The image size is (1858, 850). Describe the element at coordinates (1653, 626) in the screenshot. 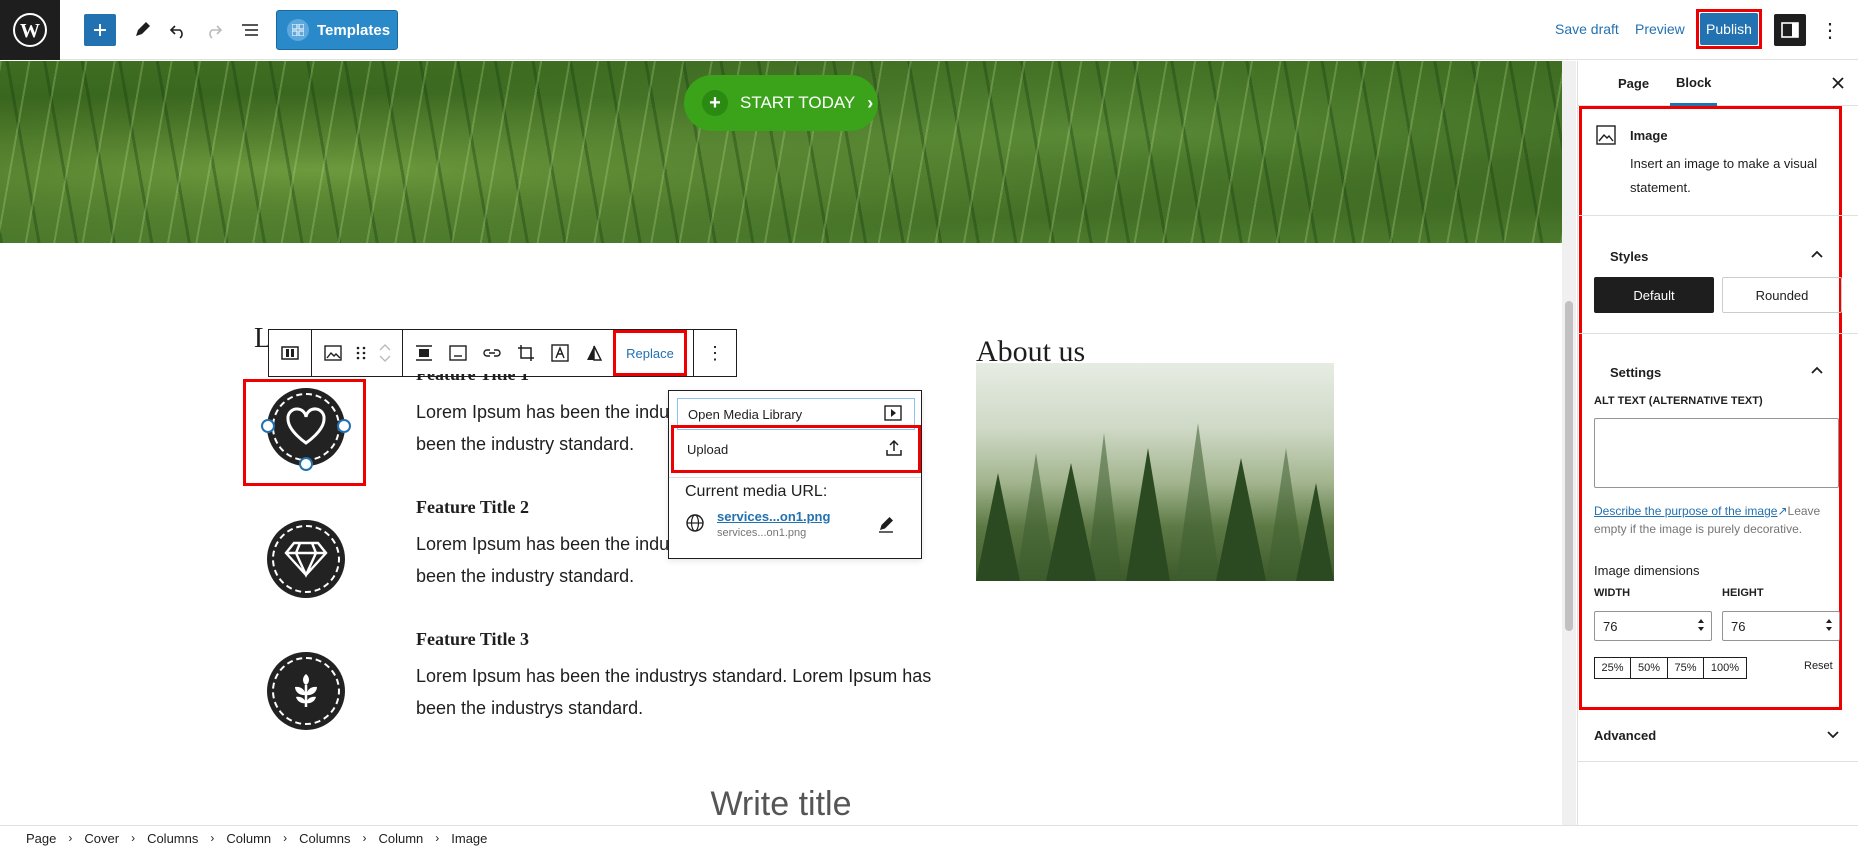

I see `width-input: 76` at that location.